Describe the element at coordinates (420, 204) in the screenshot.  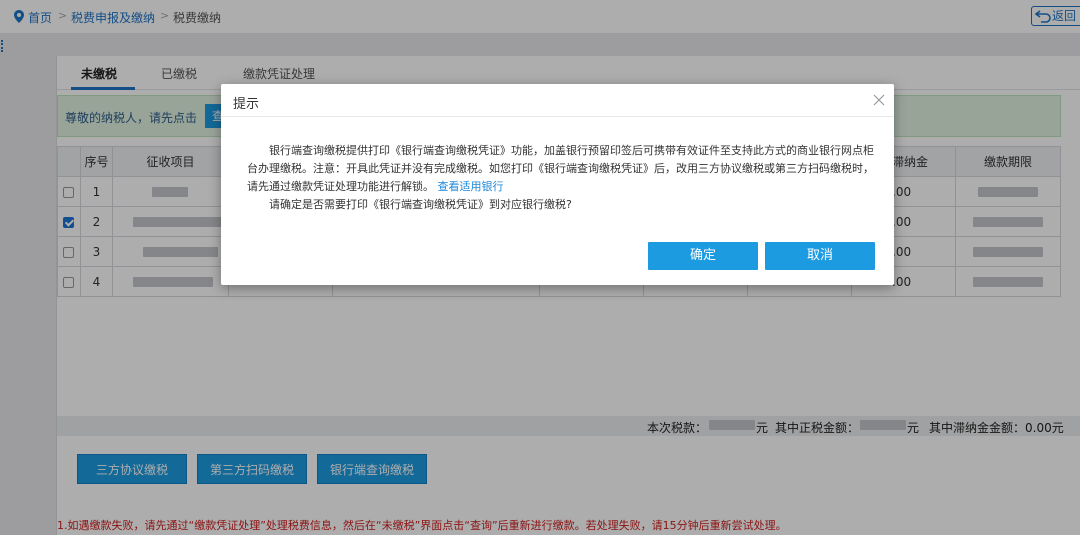
I see `dialog-question: 请确定是否需要打印《银行端查询缴税凭证》到对应银行缴税?` at that location.